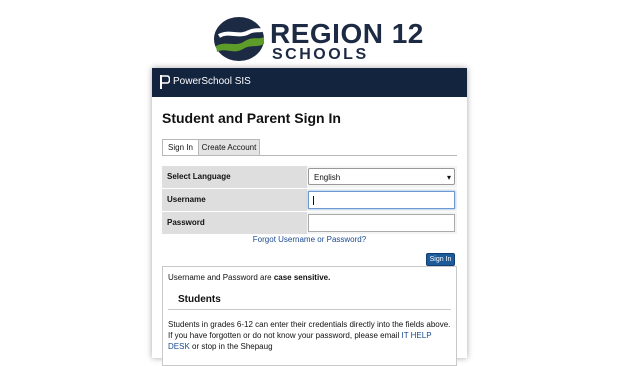  I want to click on username-label: Username, so click(234, 200).